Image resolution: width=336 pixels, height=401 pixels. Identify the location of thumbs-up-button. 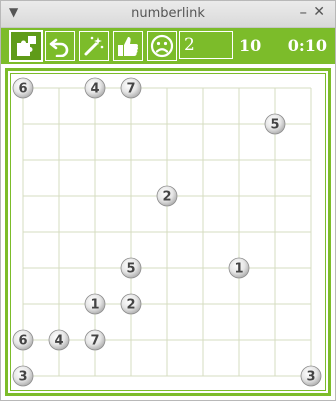
(128, 46).